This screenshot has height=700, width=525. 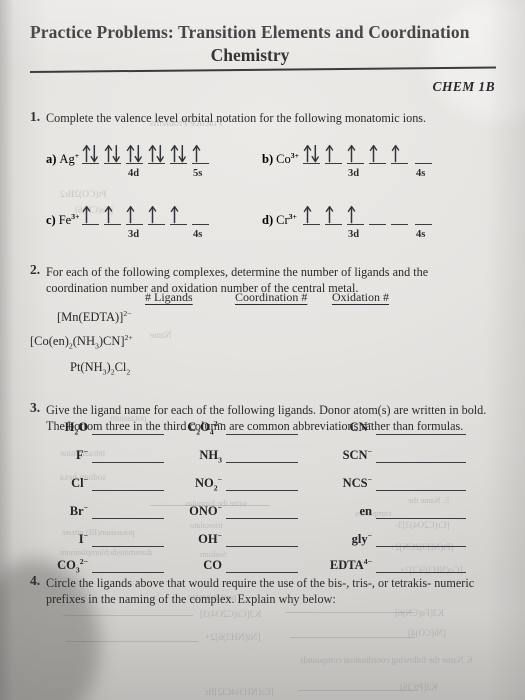 I want to click on orbital-row-d-3d, so click(x=358, y=214).